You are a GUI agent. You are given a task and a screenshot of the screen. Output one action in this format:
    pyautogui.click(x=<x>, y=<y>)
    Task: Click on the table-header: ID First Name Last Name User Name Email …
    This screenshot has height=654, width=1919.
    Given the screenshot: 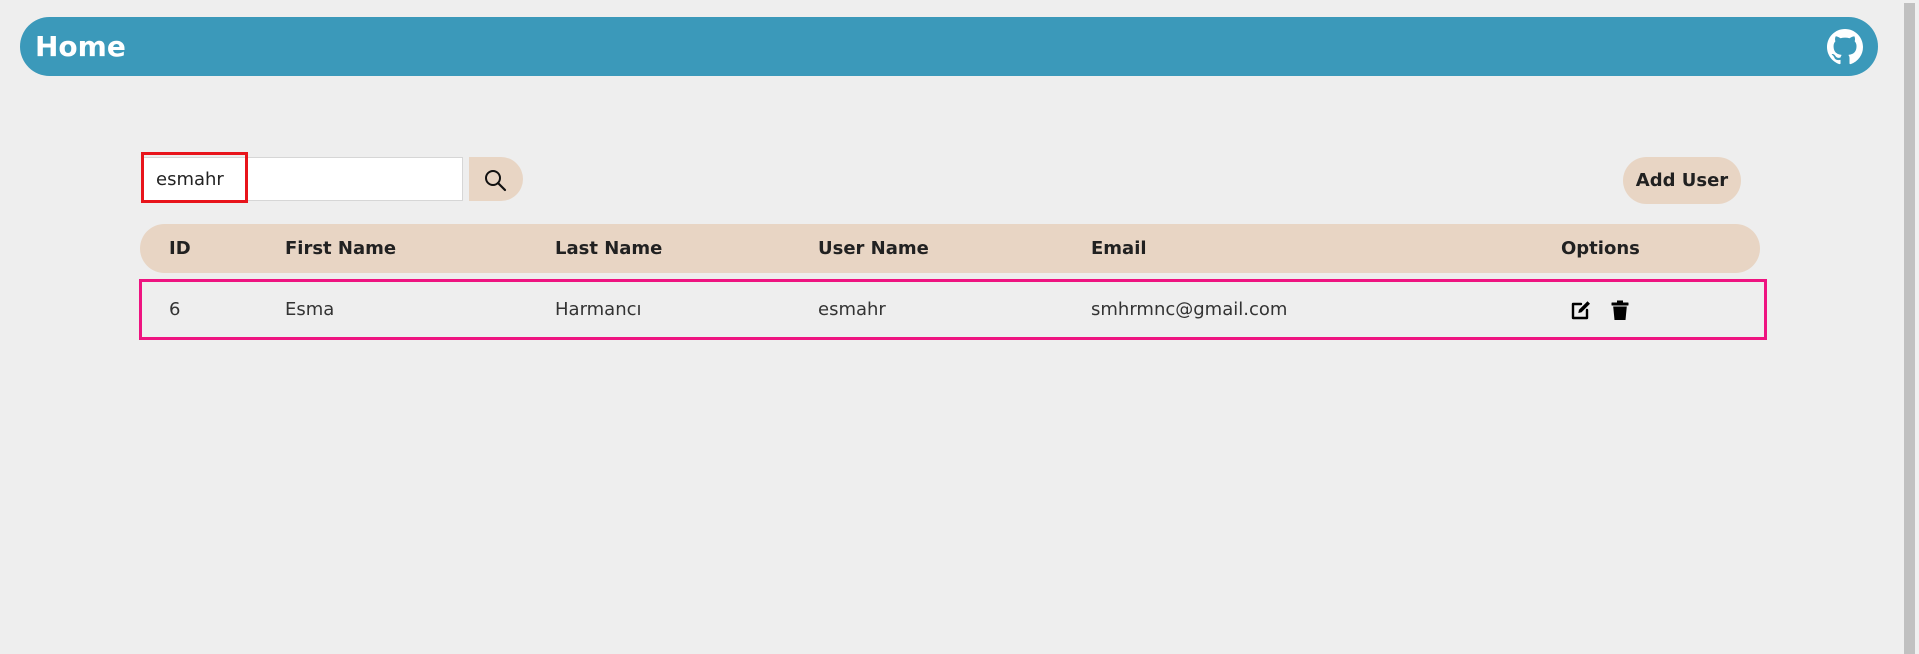 What is the action you would take?
    pyautogui.click(x=950, y=248)
    